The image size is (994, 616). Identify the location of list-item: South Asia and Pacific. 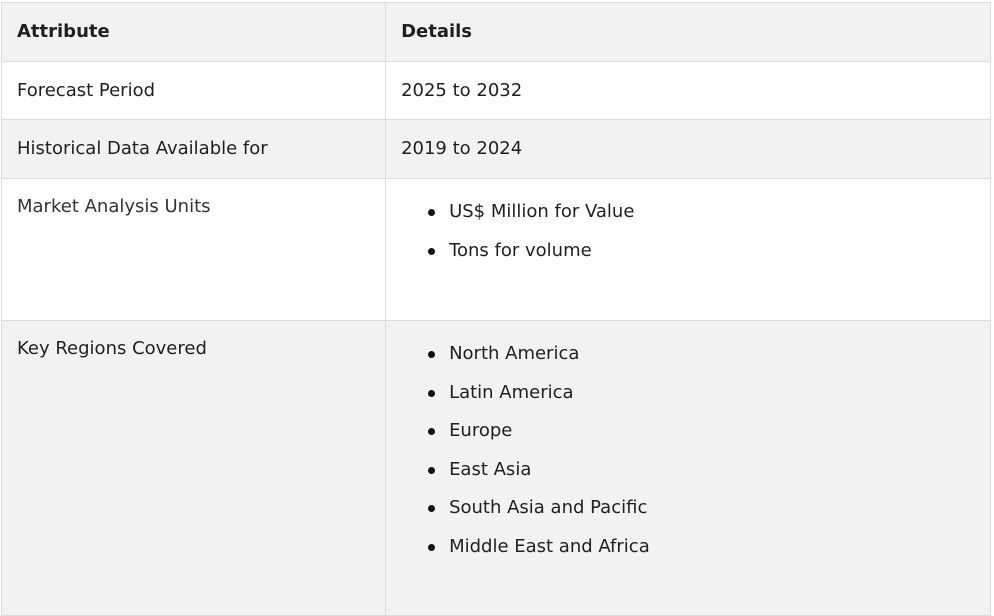
(688, 515).